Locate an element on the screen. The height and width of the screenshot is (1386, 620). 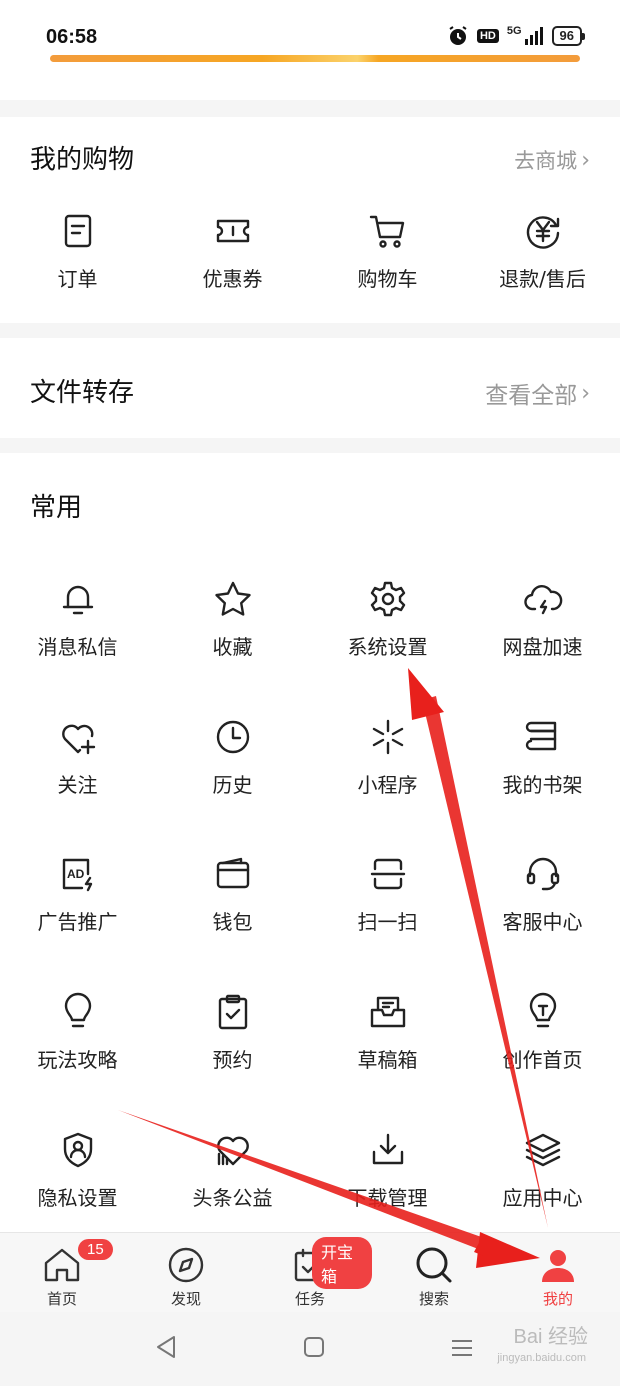
cart-icon is located at coordinates (386, 231).